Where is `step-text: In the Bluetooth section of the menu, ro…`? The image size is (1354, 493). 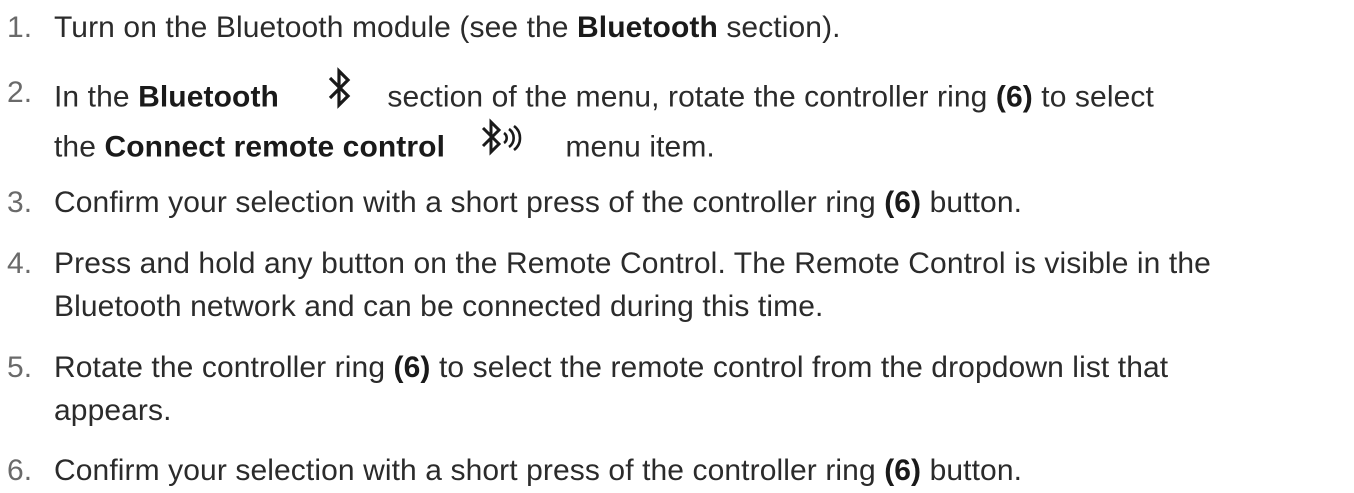
step-text: In the Bluetooth section of the menu, ro… is located at coordinates (703, 96).